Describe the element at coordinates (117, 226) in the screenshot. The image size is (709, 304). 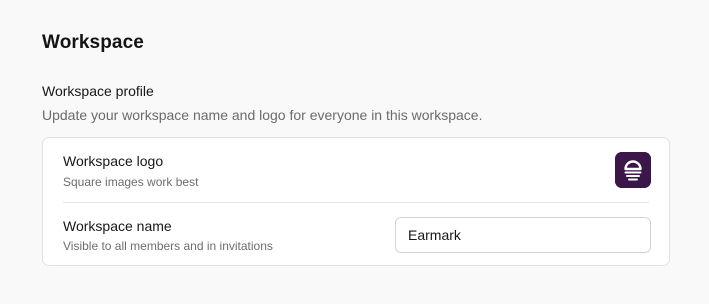
I see `workspace-name-label: Workspace name` at that location.